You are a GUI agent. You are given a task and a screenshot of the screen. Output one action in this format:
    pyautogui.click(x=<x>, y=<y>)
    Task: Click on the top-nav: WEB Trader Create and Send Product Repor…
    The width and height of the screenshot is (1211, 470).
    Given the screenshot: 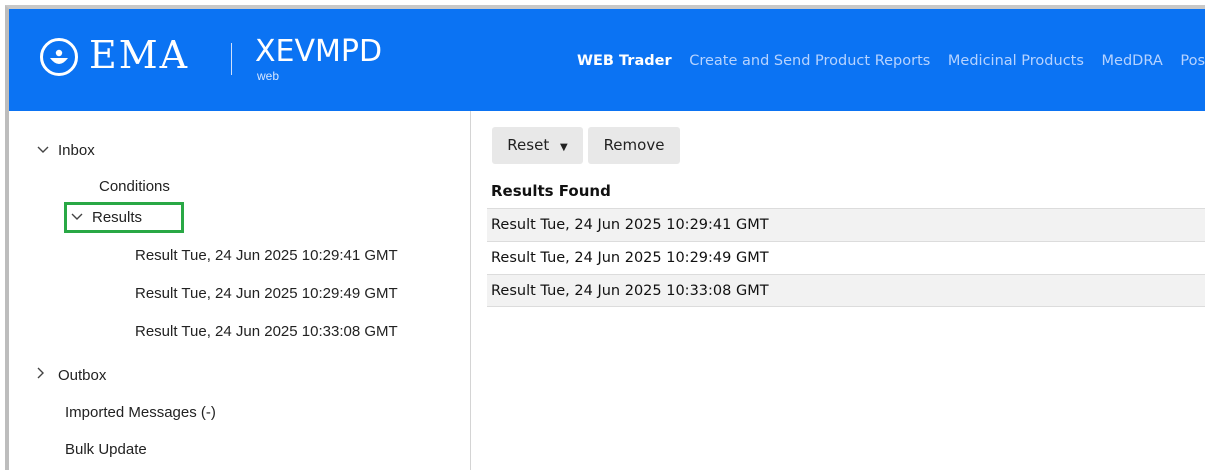 What is the action you would take?
    pyautogui.click(x=891, y=61)
    